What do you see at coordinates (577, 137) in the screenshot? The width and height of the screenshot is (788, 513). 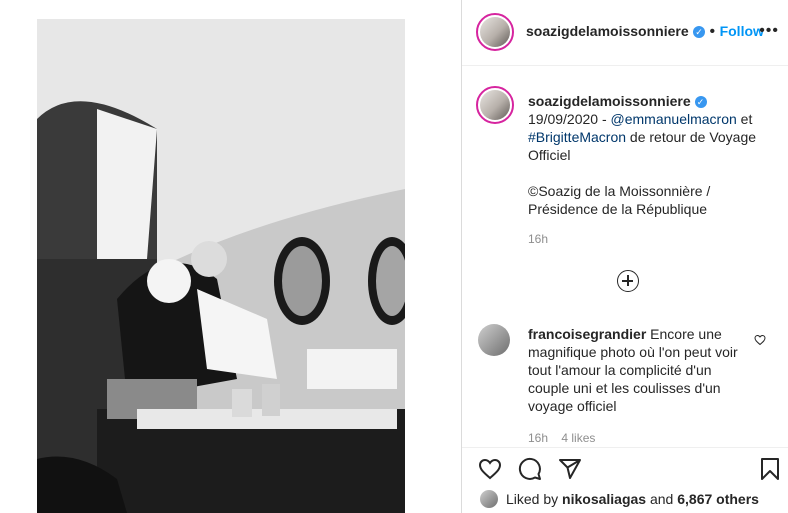 I see `hashtag-link: #BrigitteMacron` at bounding box center [577, 137].